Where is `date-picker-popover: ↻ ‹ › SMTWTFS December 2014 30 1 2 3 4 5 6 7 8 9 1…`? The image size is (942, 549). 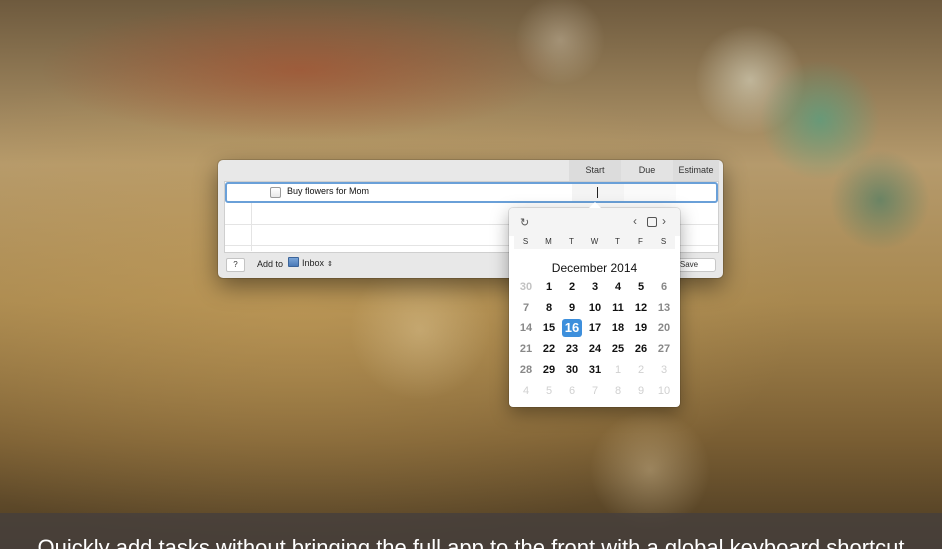 date-picker-popover: ↻ ‹ › SMTWTFS December 2014 30 1 2 3 4 5 6 7 8 9 1… is located at coordinates (594, 304).